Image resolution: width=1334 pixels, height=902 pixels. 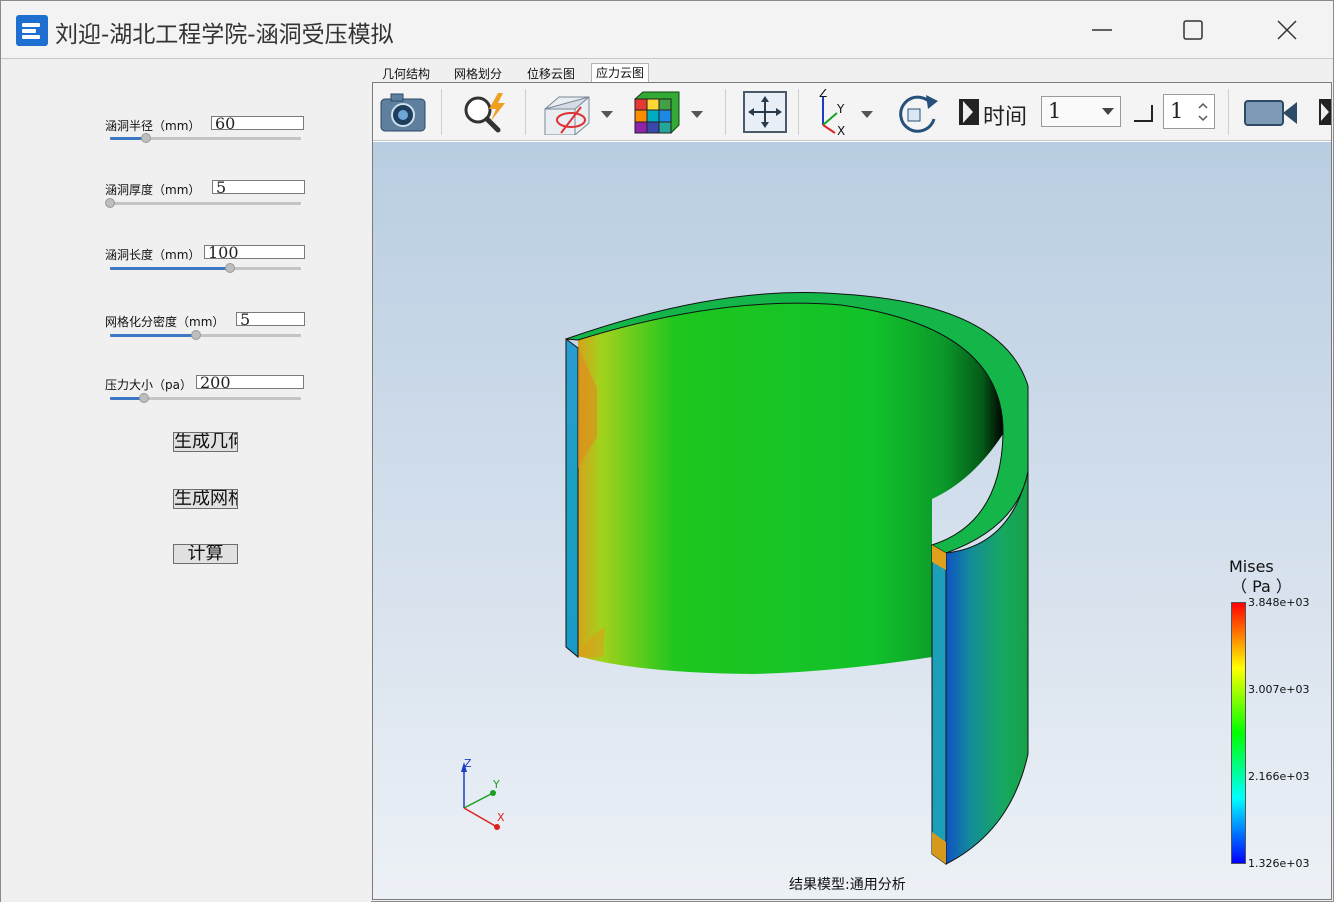 What do you see at coordinates (918, 112) in the screenshot?
I see `rotate-view-icon` at bounding box center [918, 112].